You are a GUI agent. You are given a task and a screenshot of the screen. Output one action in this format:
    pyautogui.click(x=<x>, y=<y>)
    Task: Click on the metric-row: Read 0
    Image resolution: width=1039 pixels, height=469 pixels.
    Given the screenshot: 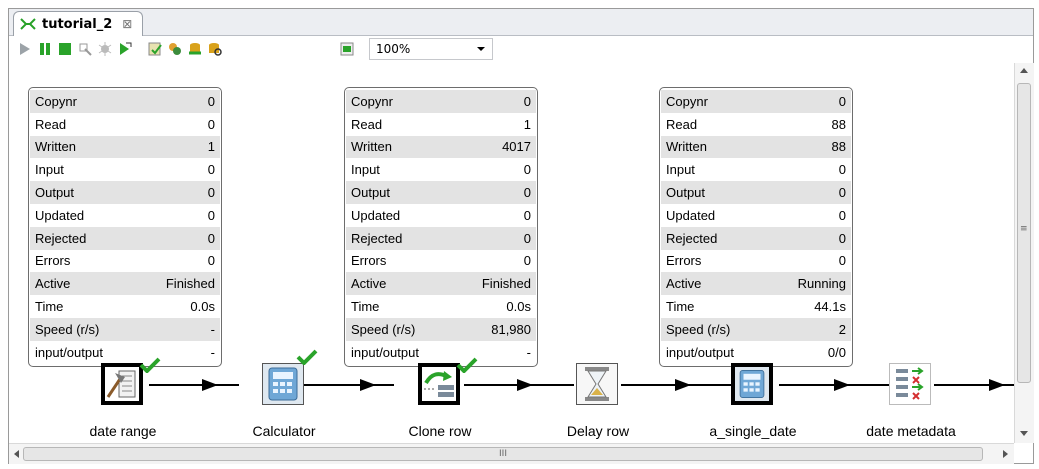 What is the action you would take?
    pyautogui.click(x=125, y=124)
    